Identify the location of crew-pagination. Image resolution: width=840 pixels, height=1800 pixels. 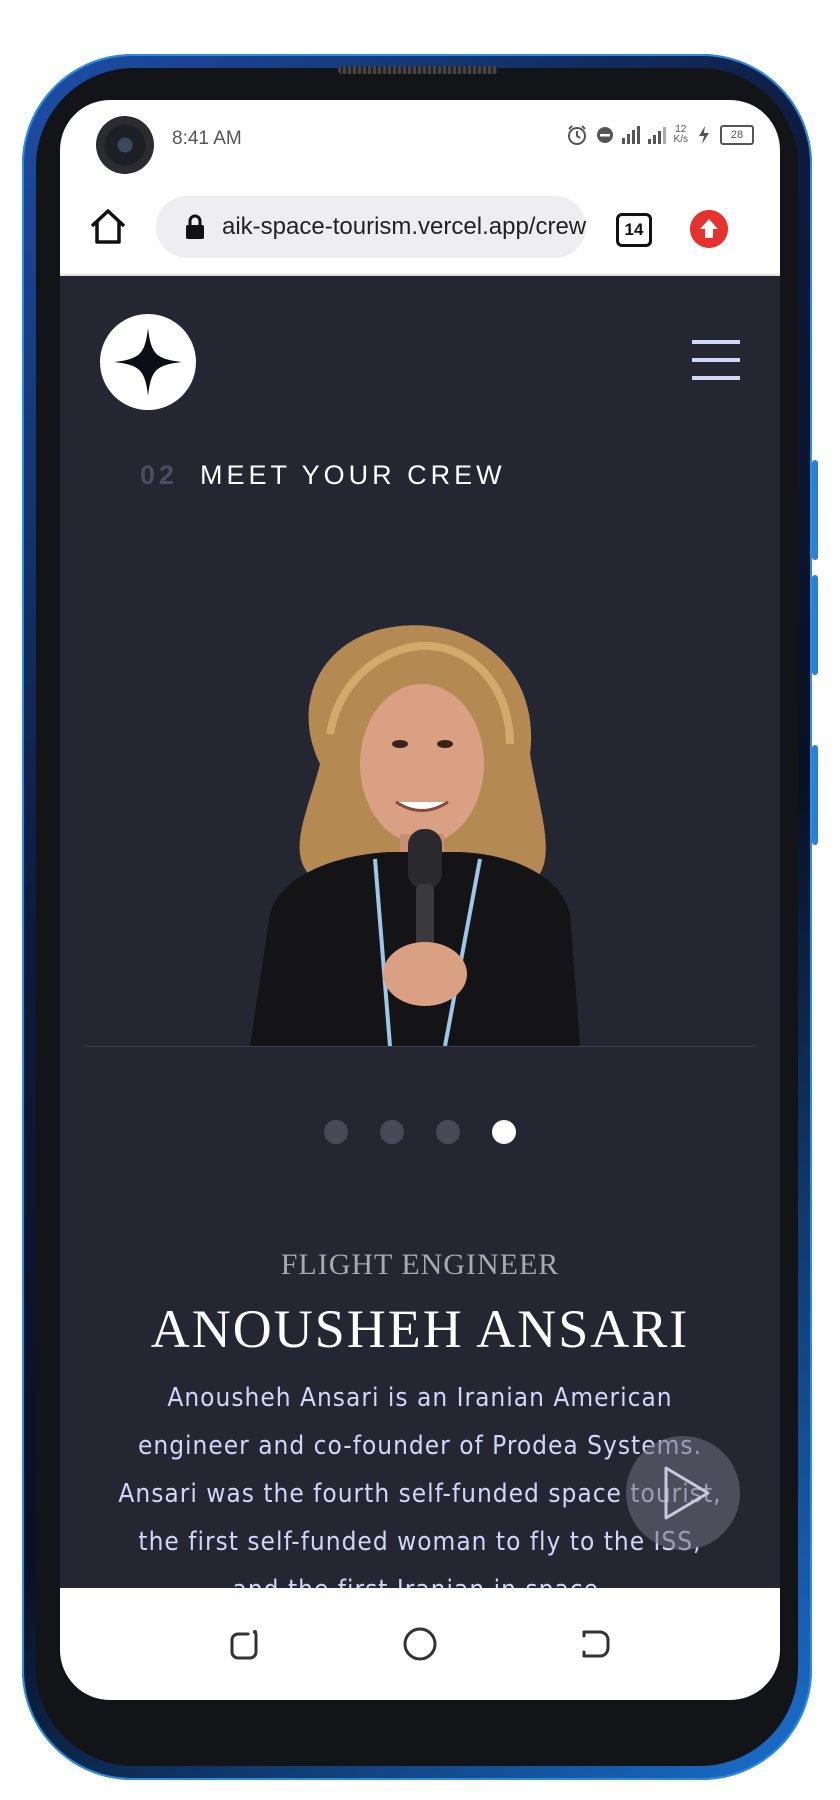
(420, 1132).